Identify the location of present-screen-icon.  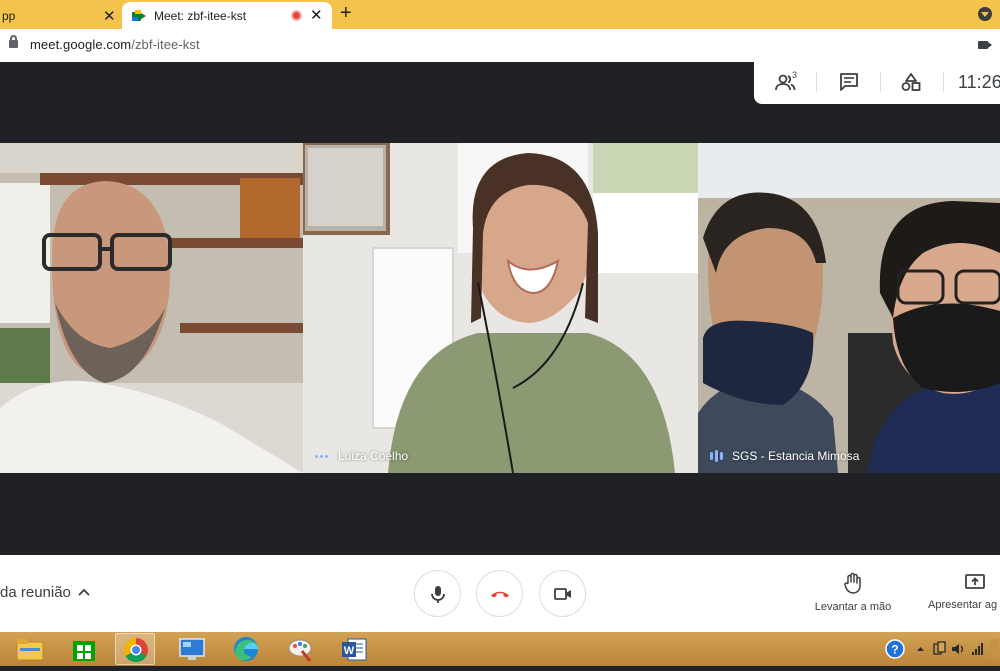
(975, 581).